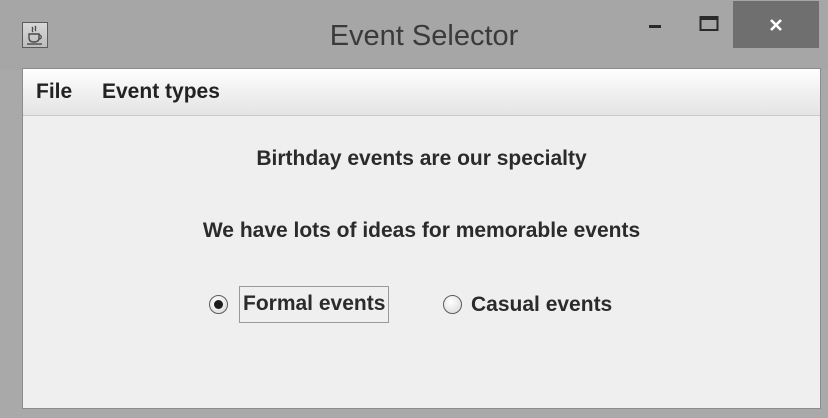  Describe the element at coordinates (452, 304) in the screenshot. I see `casual-events-radio` at that location.